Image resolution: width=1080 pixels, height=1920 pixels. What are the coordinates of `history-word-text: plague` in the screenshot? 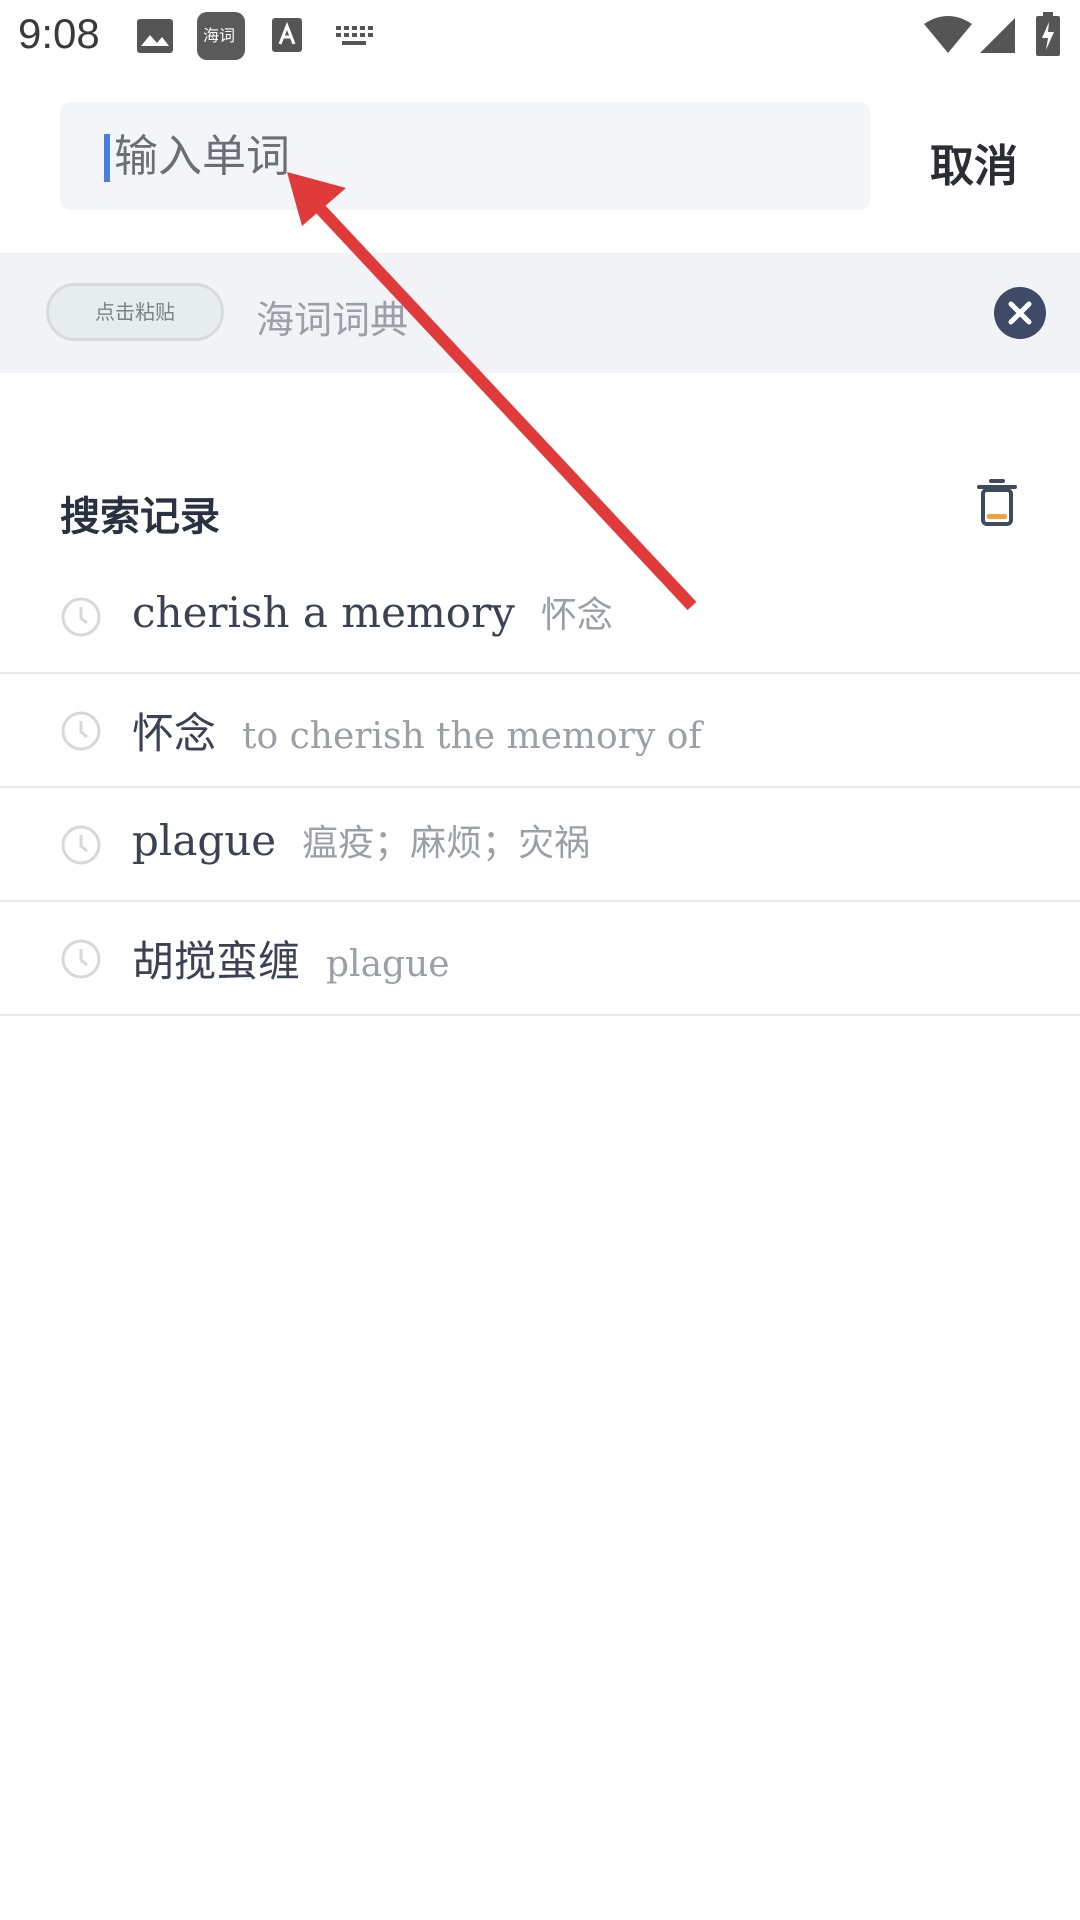 It's located at (204, 840).